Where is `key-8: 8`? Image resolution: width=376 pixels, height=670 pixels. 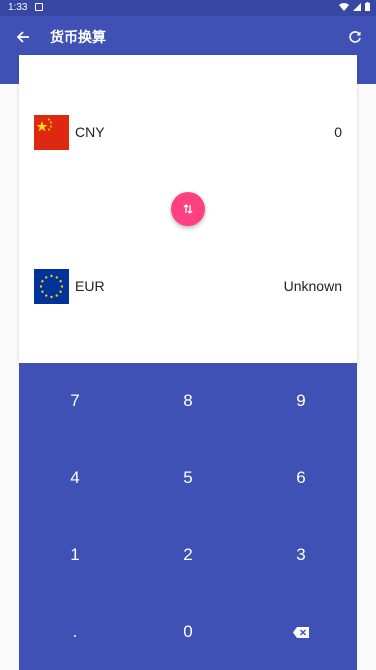 key-8: 8 is located at coordinates (188, 401).